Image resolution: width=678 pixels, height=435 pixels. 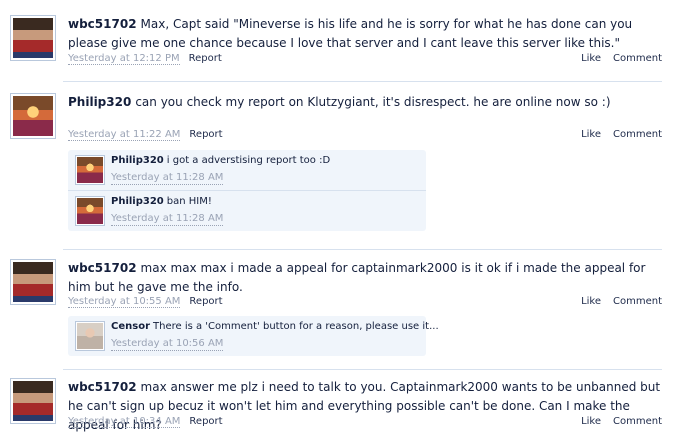 What do you see at coordinates (99, 102) in the screenshot?
I see `post-username: Philip320` at bounding box center [99, 102].